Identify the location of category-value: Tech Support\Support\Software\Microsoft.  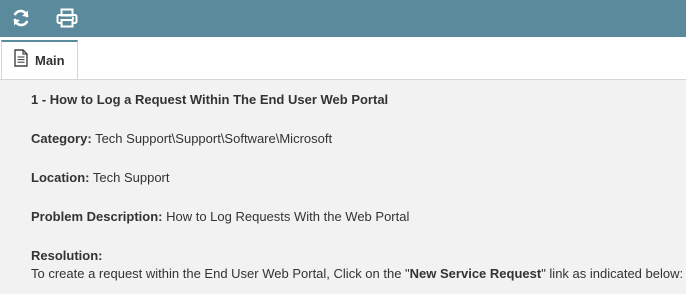
(214, 138).